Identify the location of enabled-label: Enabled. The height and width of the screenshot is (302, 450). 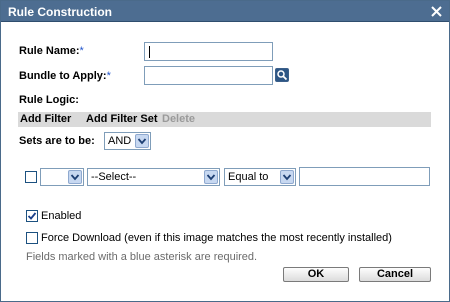
(61, 216).